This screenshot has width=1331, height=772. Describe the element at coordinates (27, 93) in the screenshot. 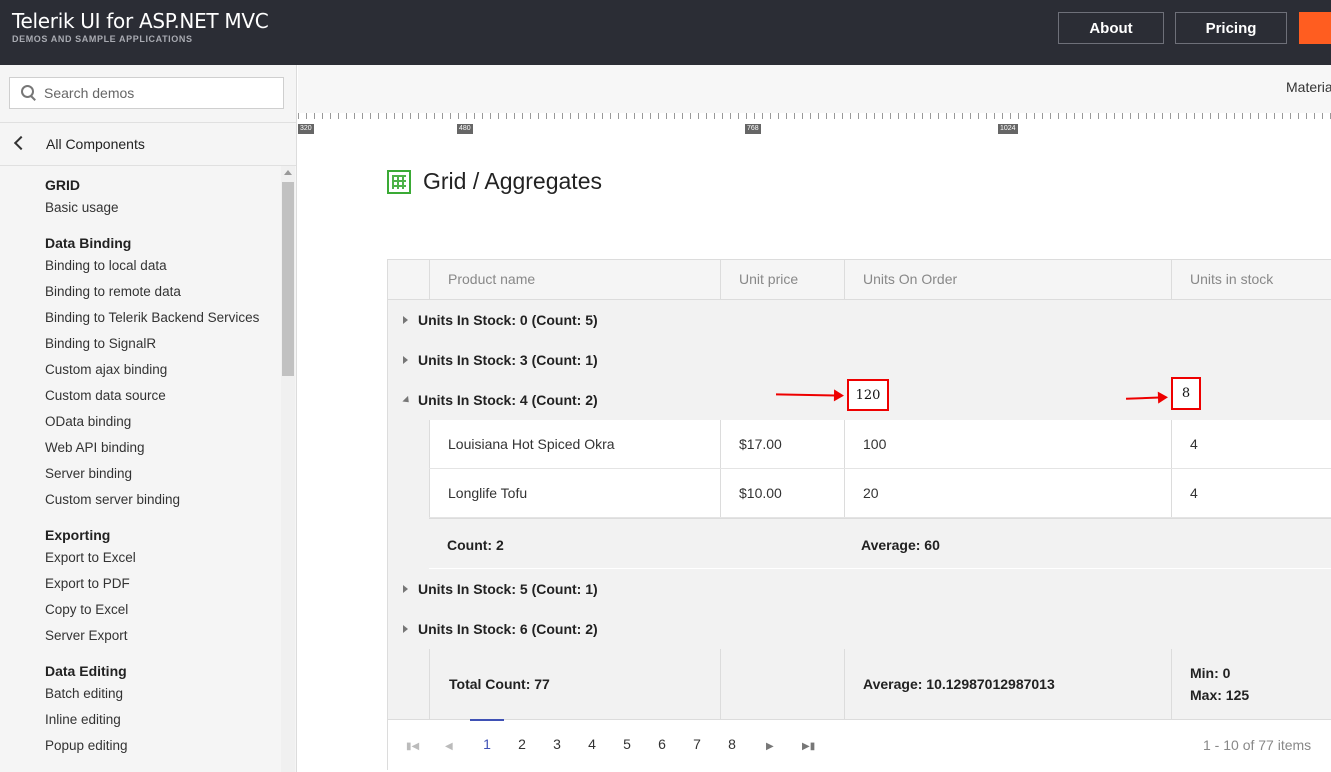

I see `search-icon` at that location.